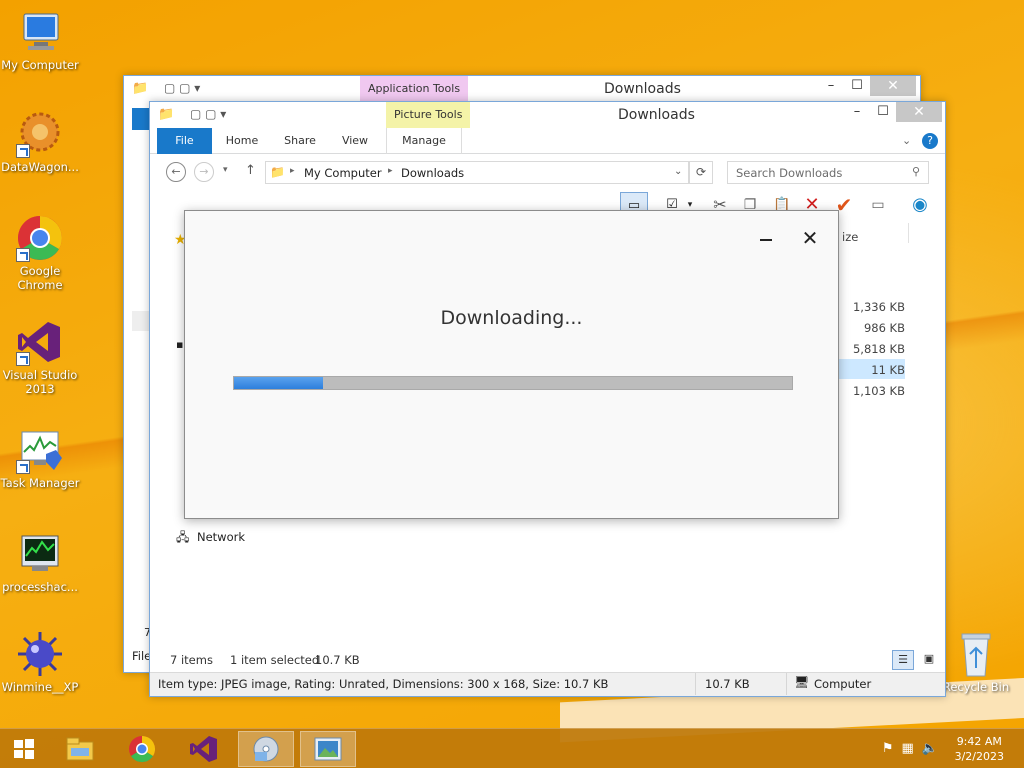  Describe the element at coordinates (432, 173) in the screenshot. I see `breadcrumb-downloads: Downloads` at that location.